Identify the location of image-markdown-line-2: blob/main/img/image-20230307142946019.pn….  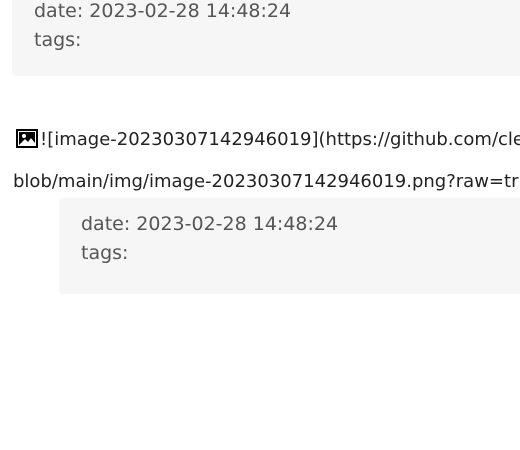
(265, 182).